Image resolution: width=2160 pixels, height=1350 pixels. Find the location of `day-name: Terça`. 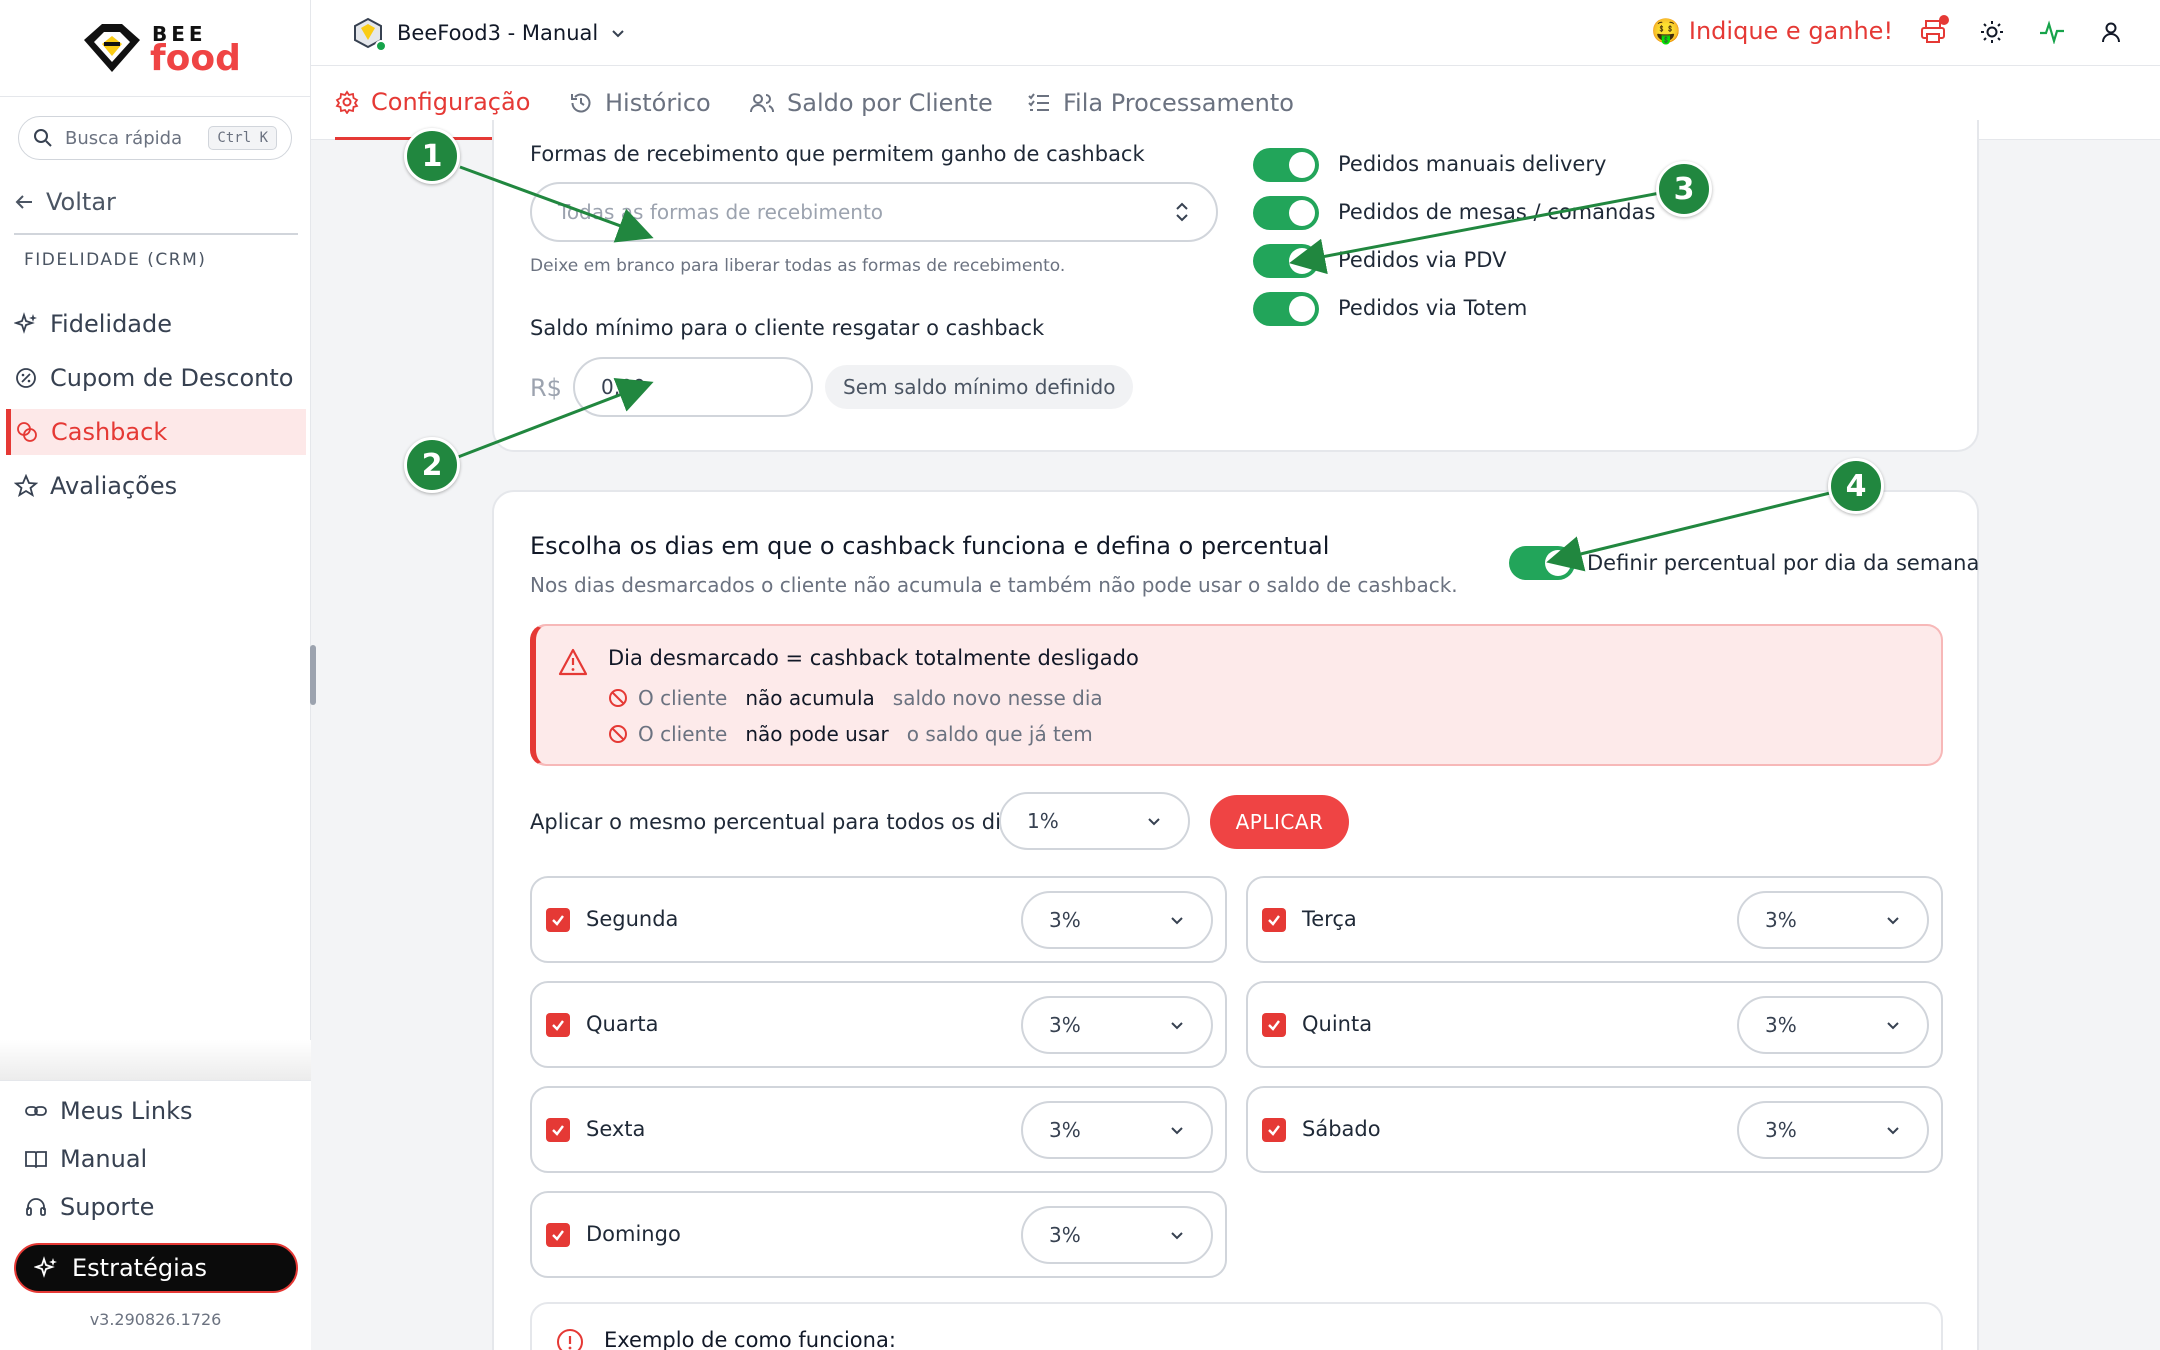

day-name: Terça is located at coordinates (1329, 919).